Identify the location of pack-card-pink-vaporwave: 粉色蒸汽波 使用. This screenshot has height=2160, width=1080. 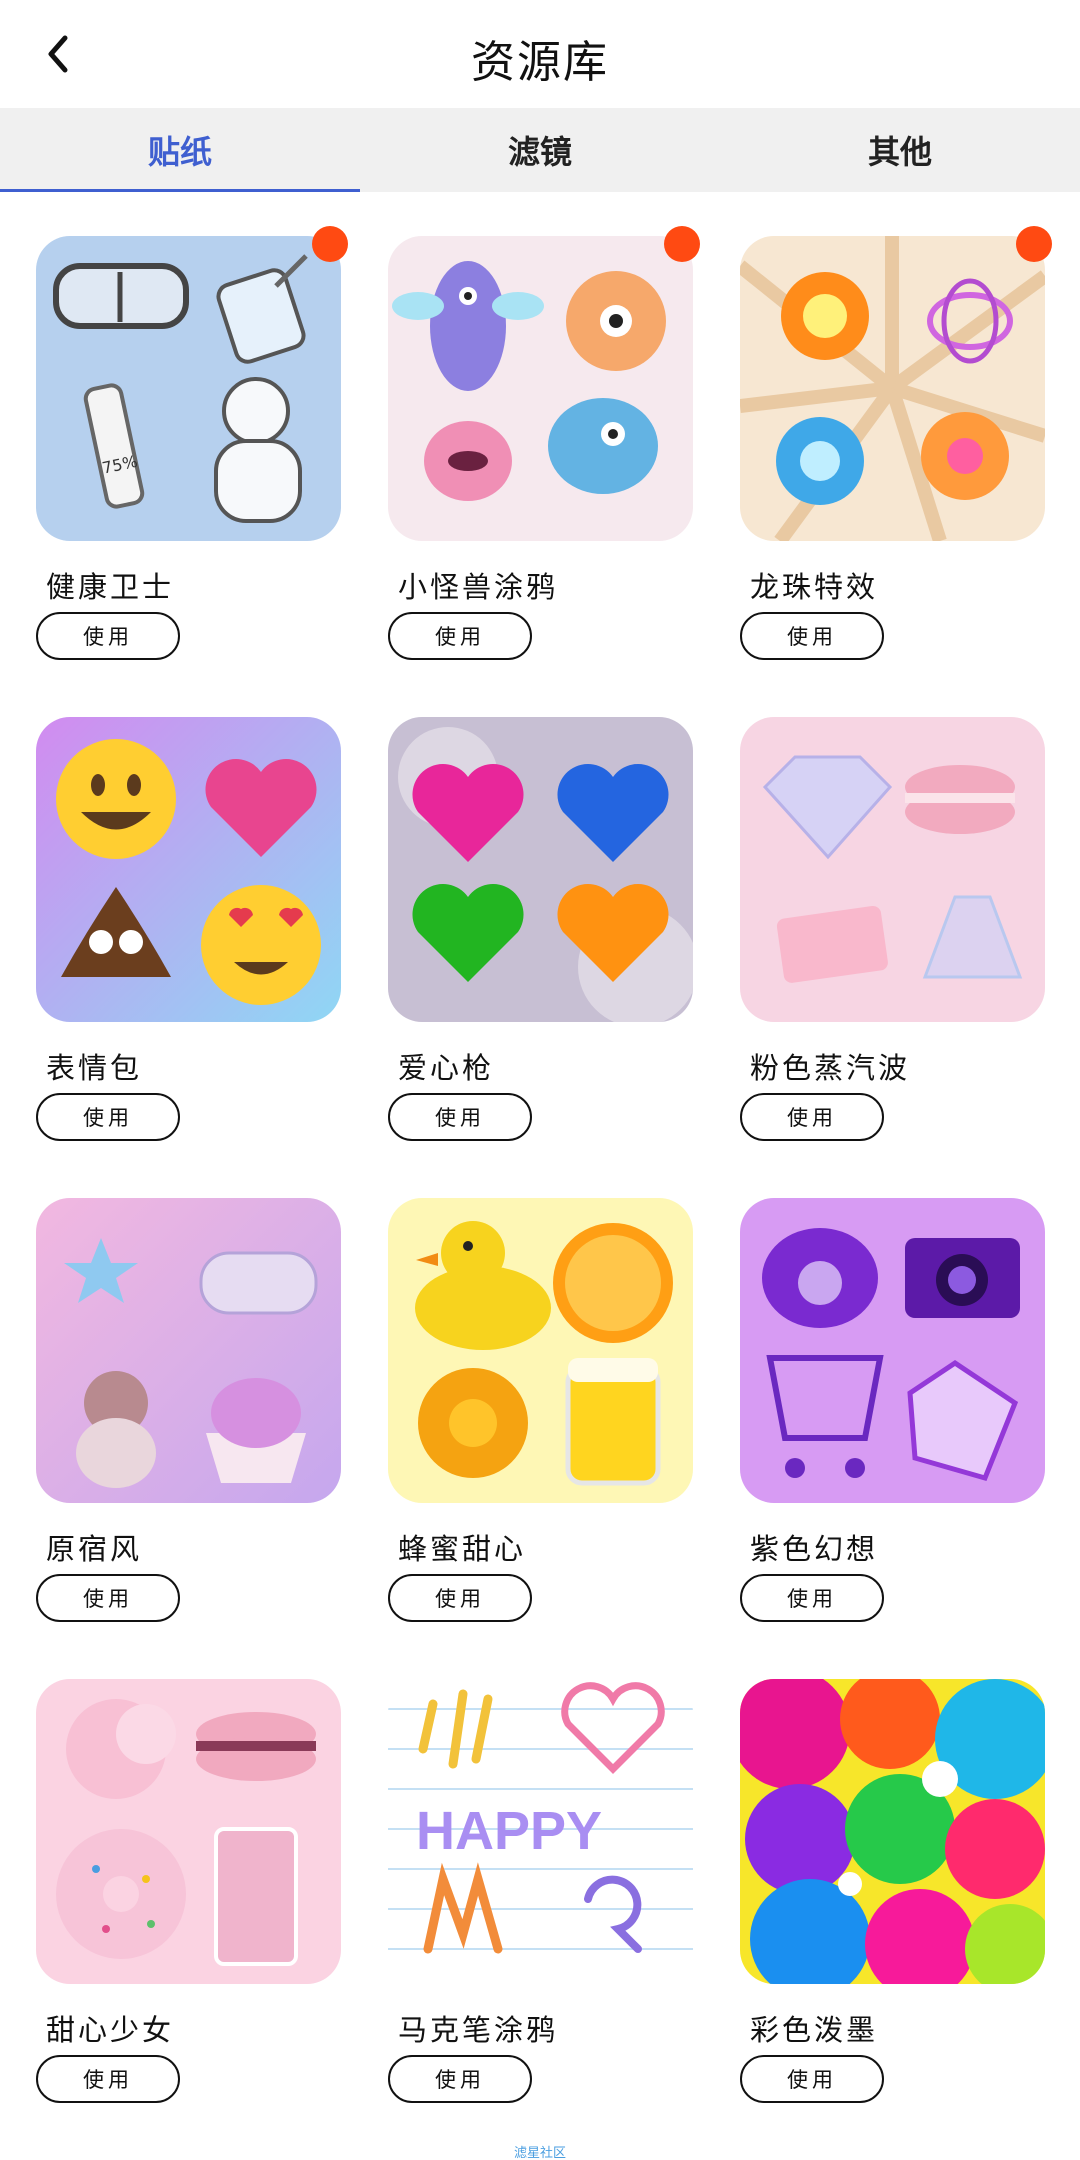
(892, 907).